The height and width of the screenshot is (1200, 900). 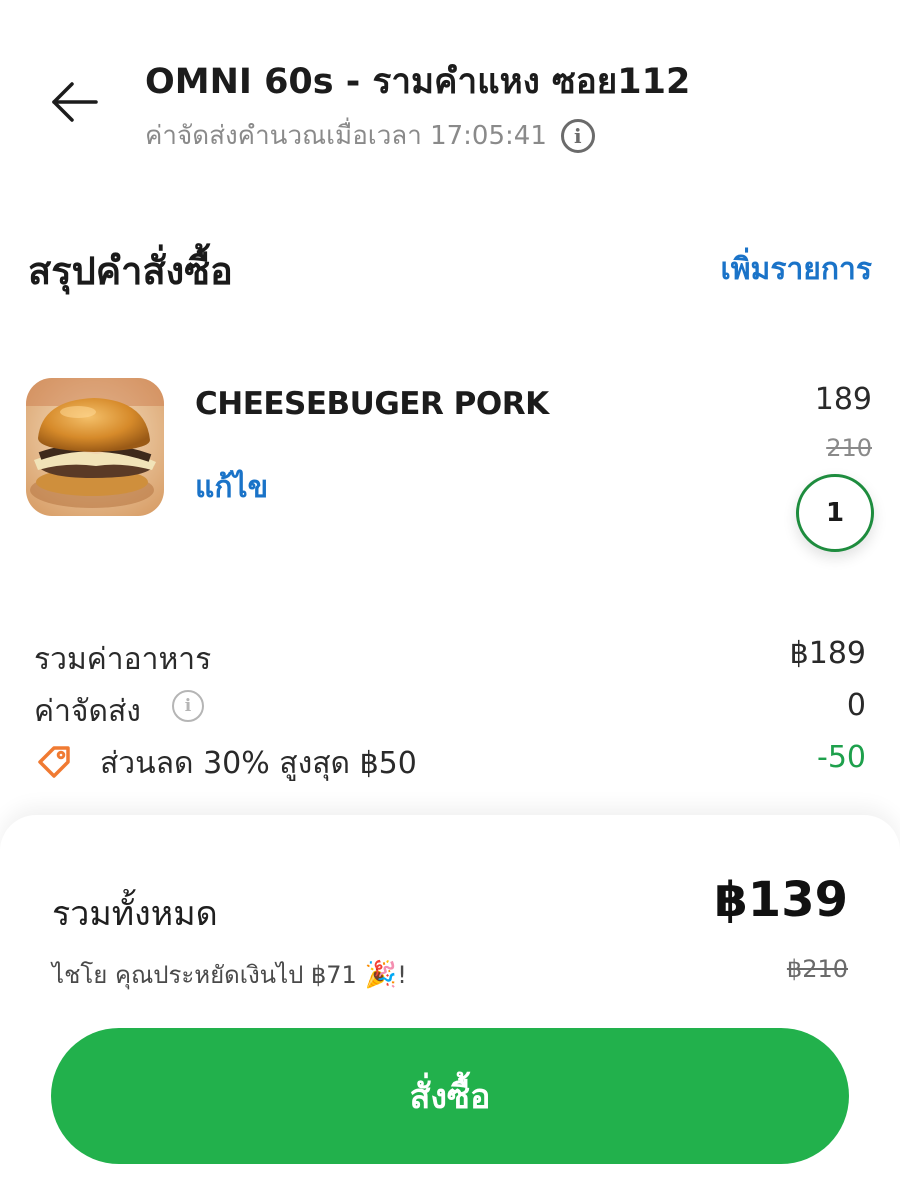 I want to click on delivery-fee-value: 0, so click(x=856, y=705).